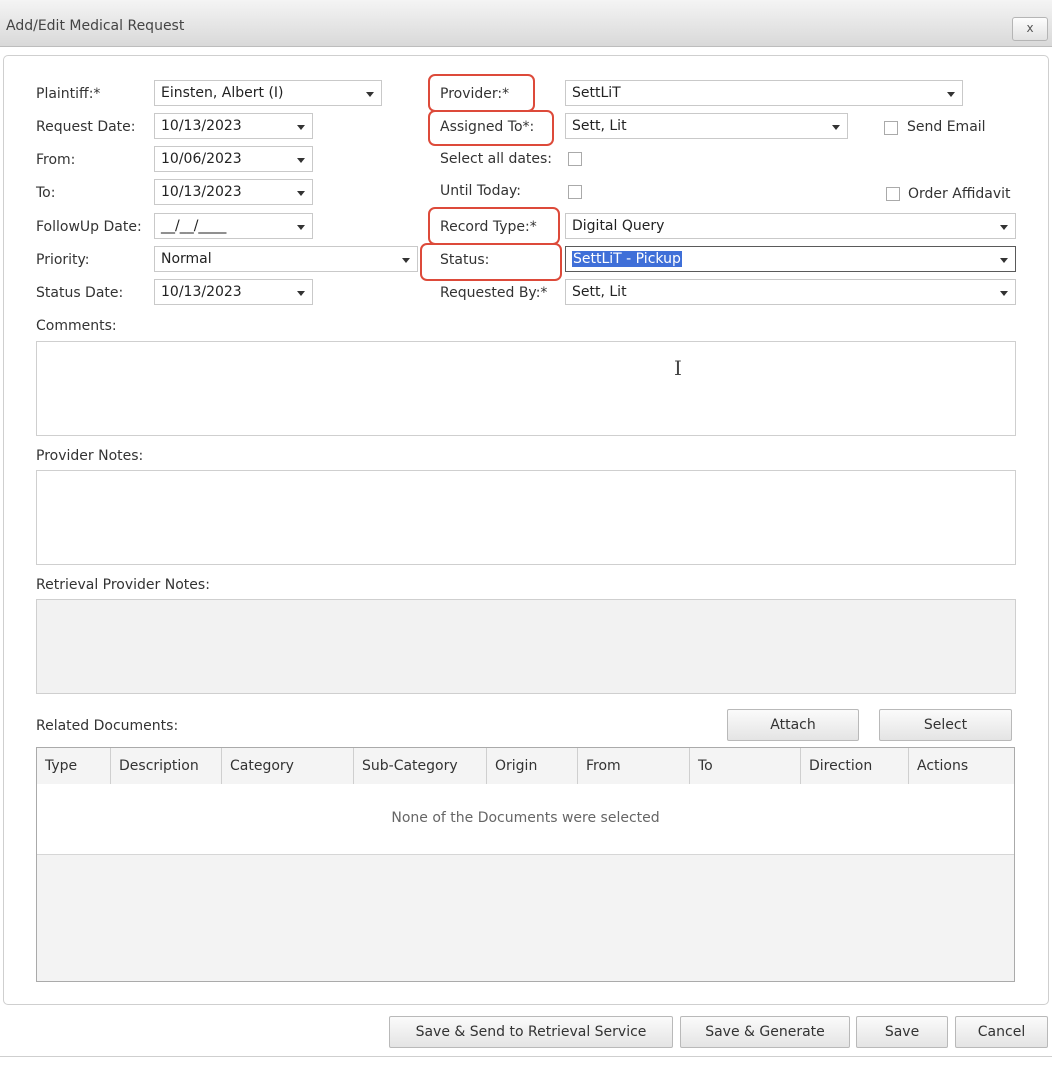 The height and width of the screenshot is (1077, 1052). Describe the element at coordinates (790, 259) in the screenshot. I see `status-select: SettLiT - Pickup` at that location.